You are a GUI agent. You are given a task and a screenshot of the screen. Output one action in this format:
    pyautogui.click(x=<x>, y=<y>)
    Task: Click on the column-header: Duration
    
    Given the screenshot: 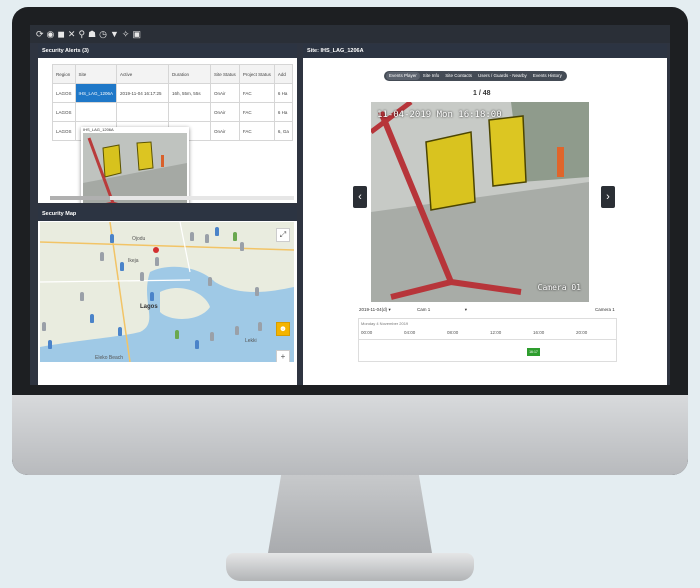 What is the action you would take?
    pyautogui.click(x=190, y=74)
    